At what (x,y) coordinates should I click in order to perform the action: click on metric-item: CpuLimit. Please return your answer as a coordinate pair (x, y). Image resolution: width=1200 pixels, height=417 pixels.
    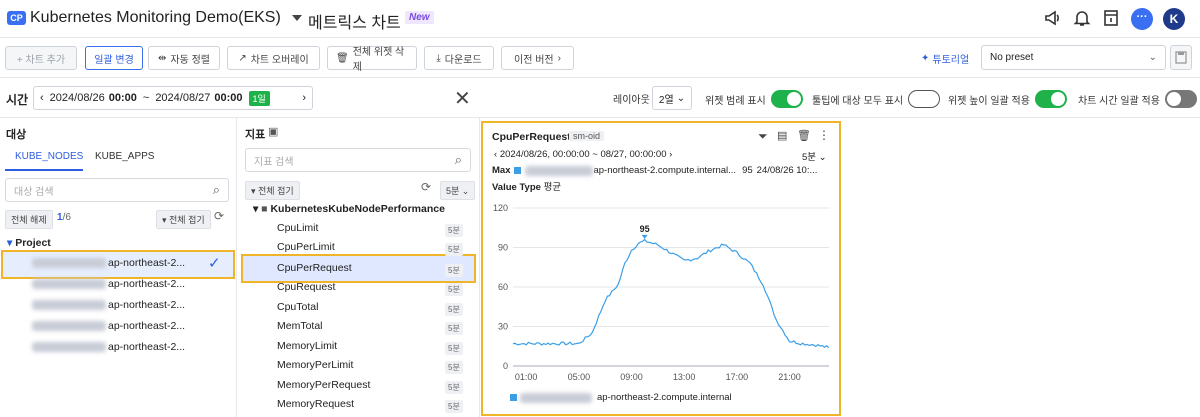
    Looking at the image, I should click on (297, 228).